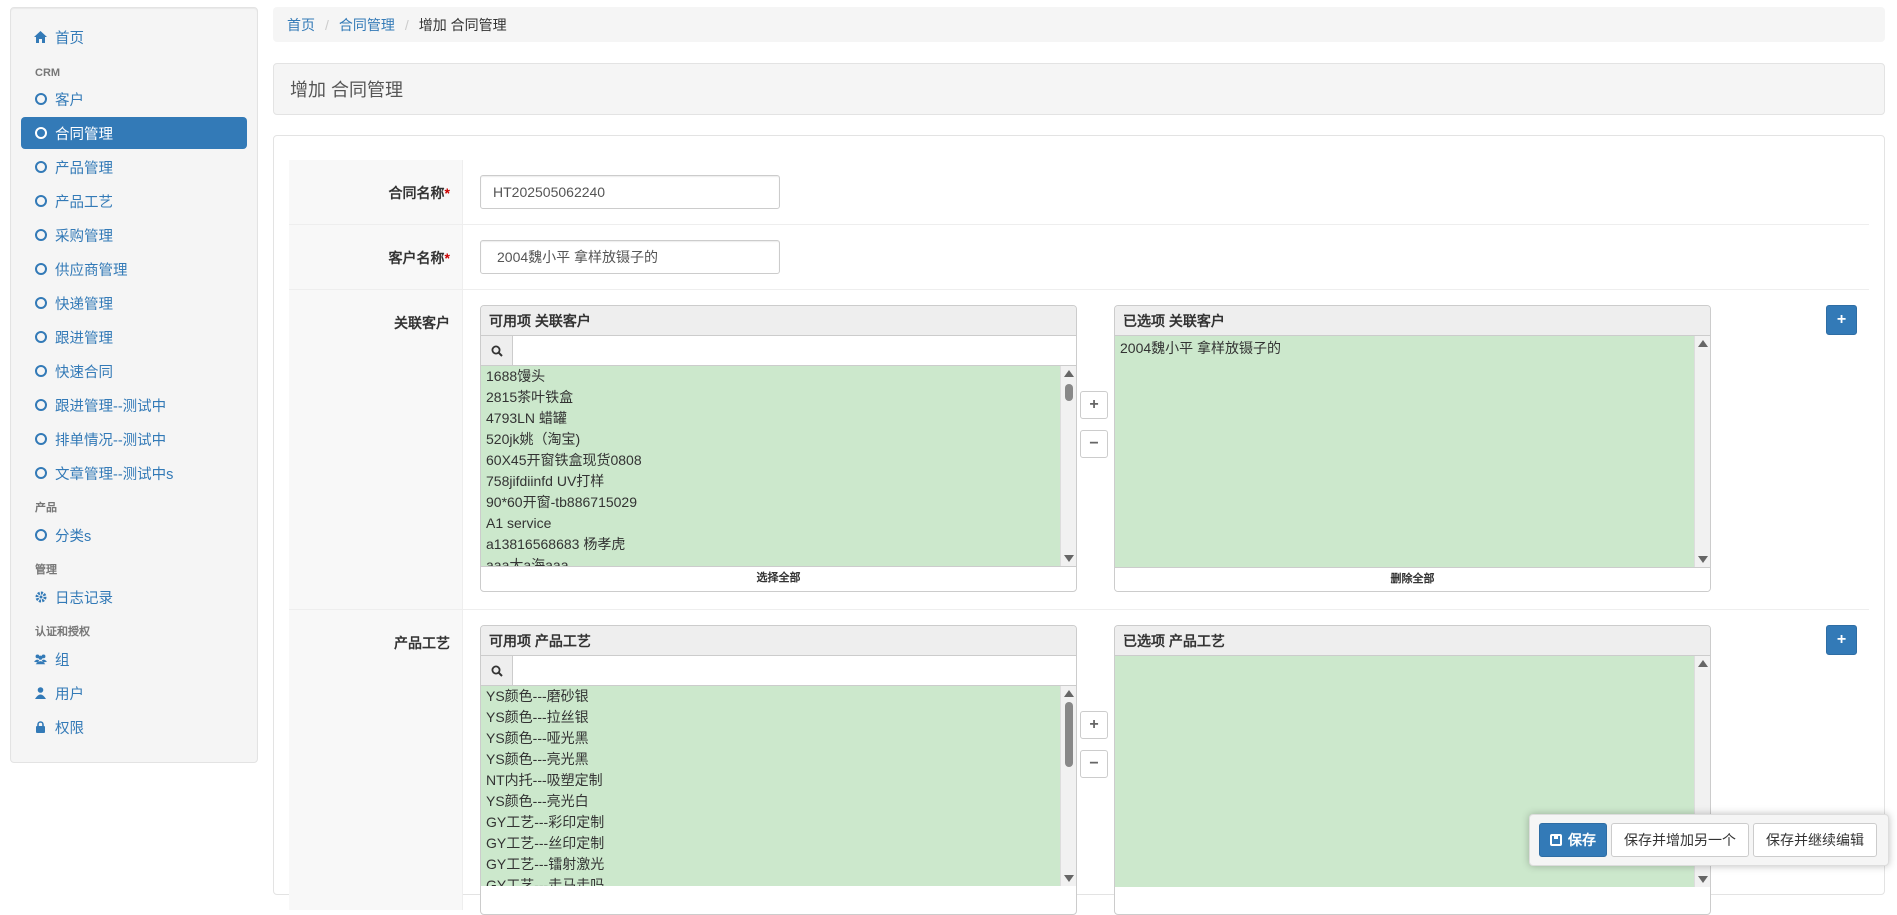 This screenshot has width=1897, height=915. What do you see at coordinates (134, 337) in the screenshot?
I see `sidebar-item-followup: 跟进管理` at bounding box center [134, 337].